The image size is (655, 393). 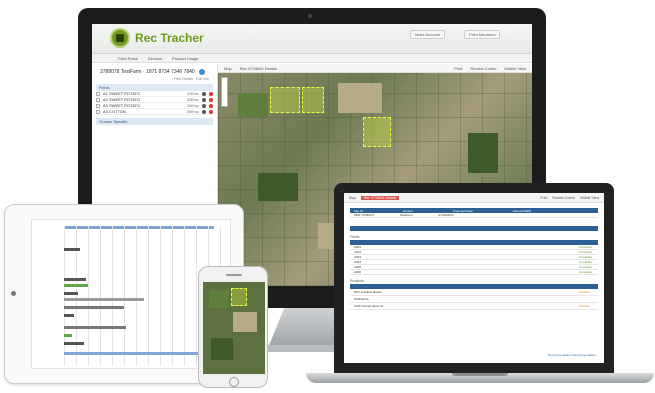 I want to click on phone-map-screen, so click(x=234, y=328).